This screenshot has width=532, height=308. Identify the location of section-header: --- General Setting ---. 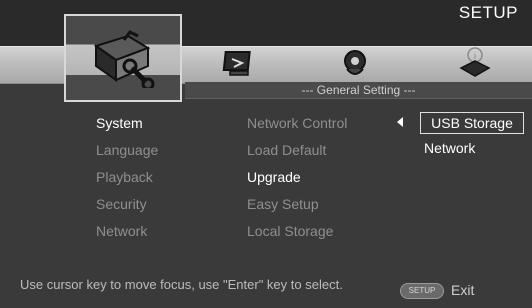
(358, 90).